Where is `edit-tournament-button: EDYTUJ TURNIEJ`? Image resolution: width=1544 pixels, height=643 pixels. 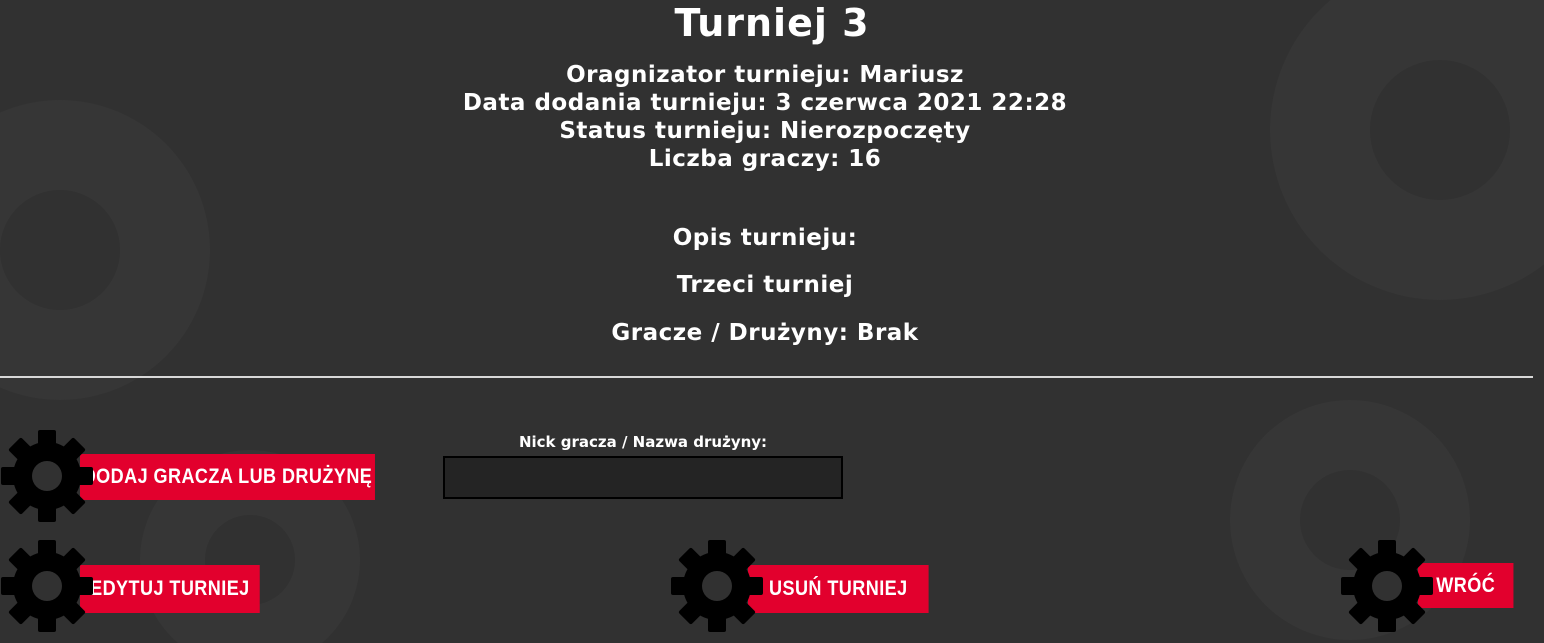
edit-tournament-button: EDYTUJ TURNIEJ is located at coordinates (145, 586).